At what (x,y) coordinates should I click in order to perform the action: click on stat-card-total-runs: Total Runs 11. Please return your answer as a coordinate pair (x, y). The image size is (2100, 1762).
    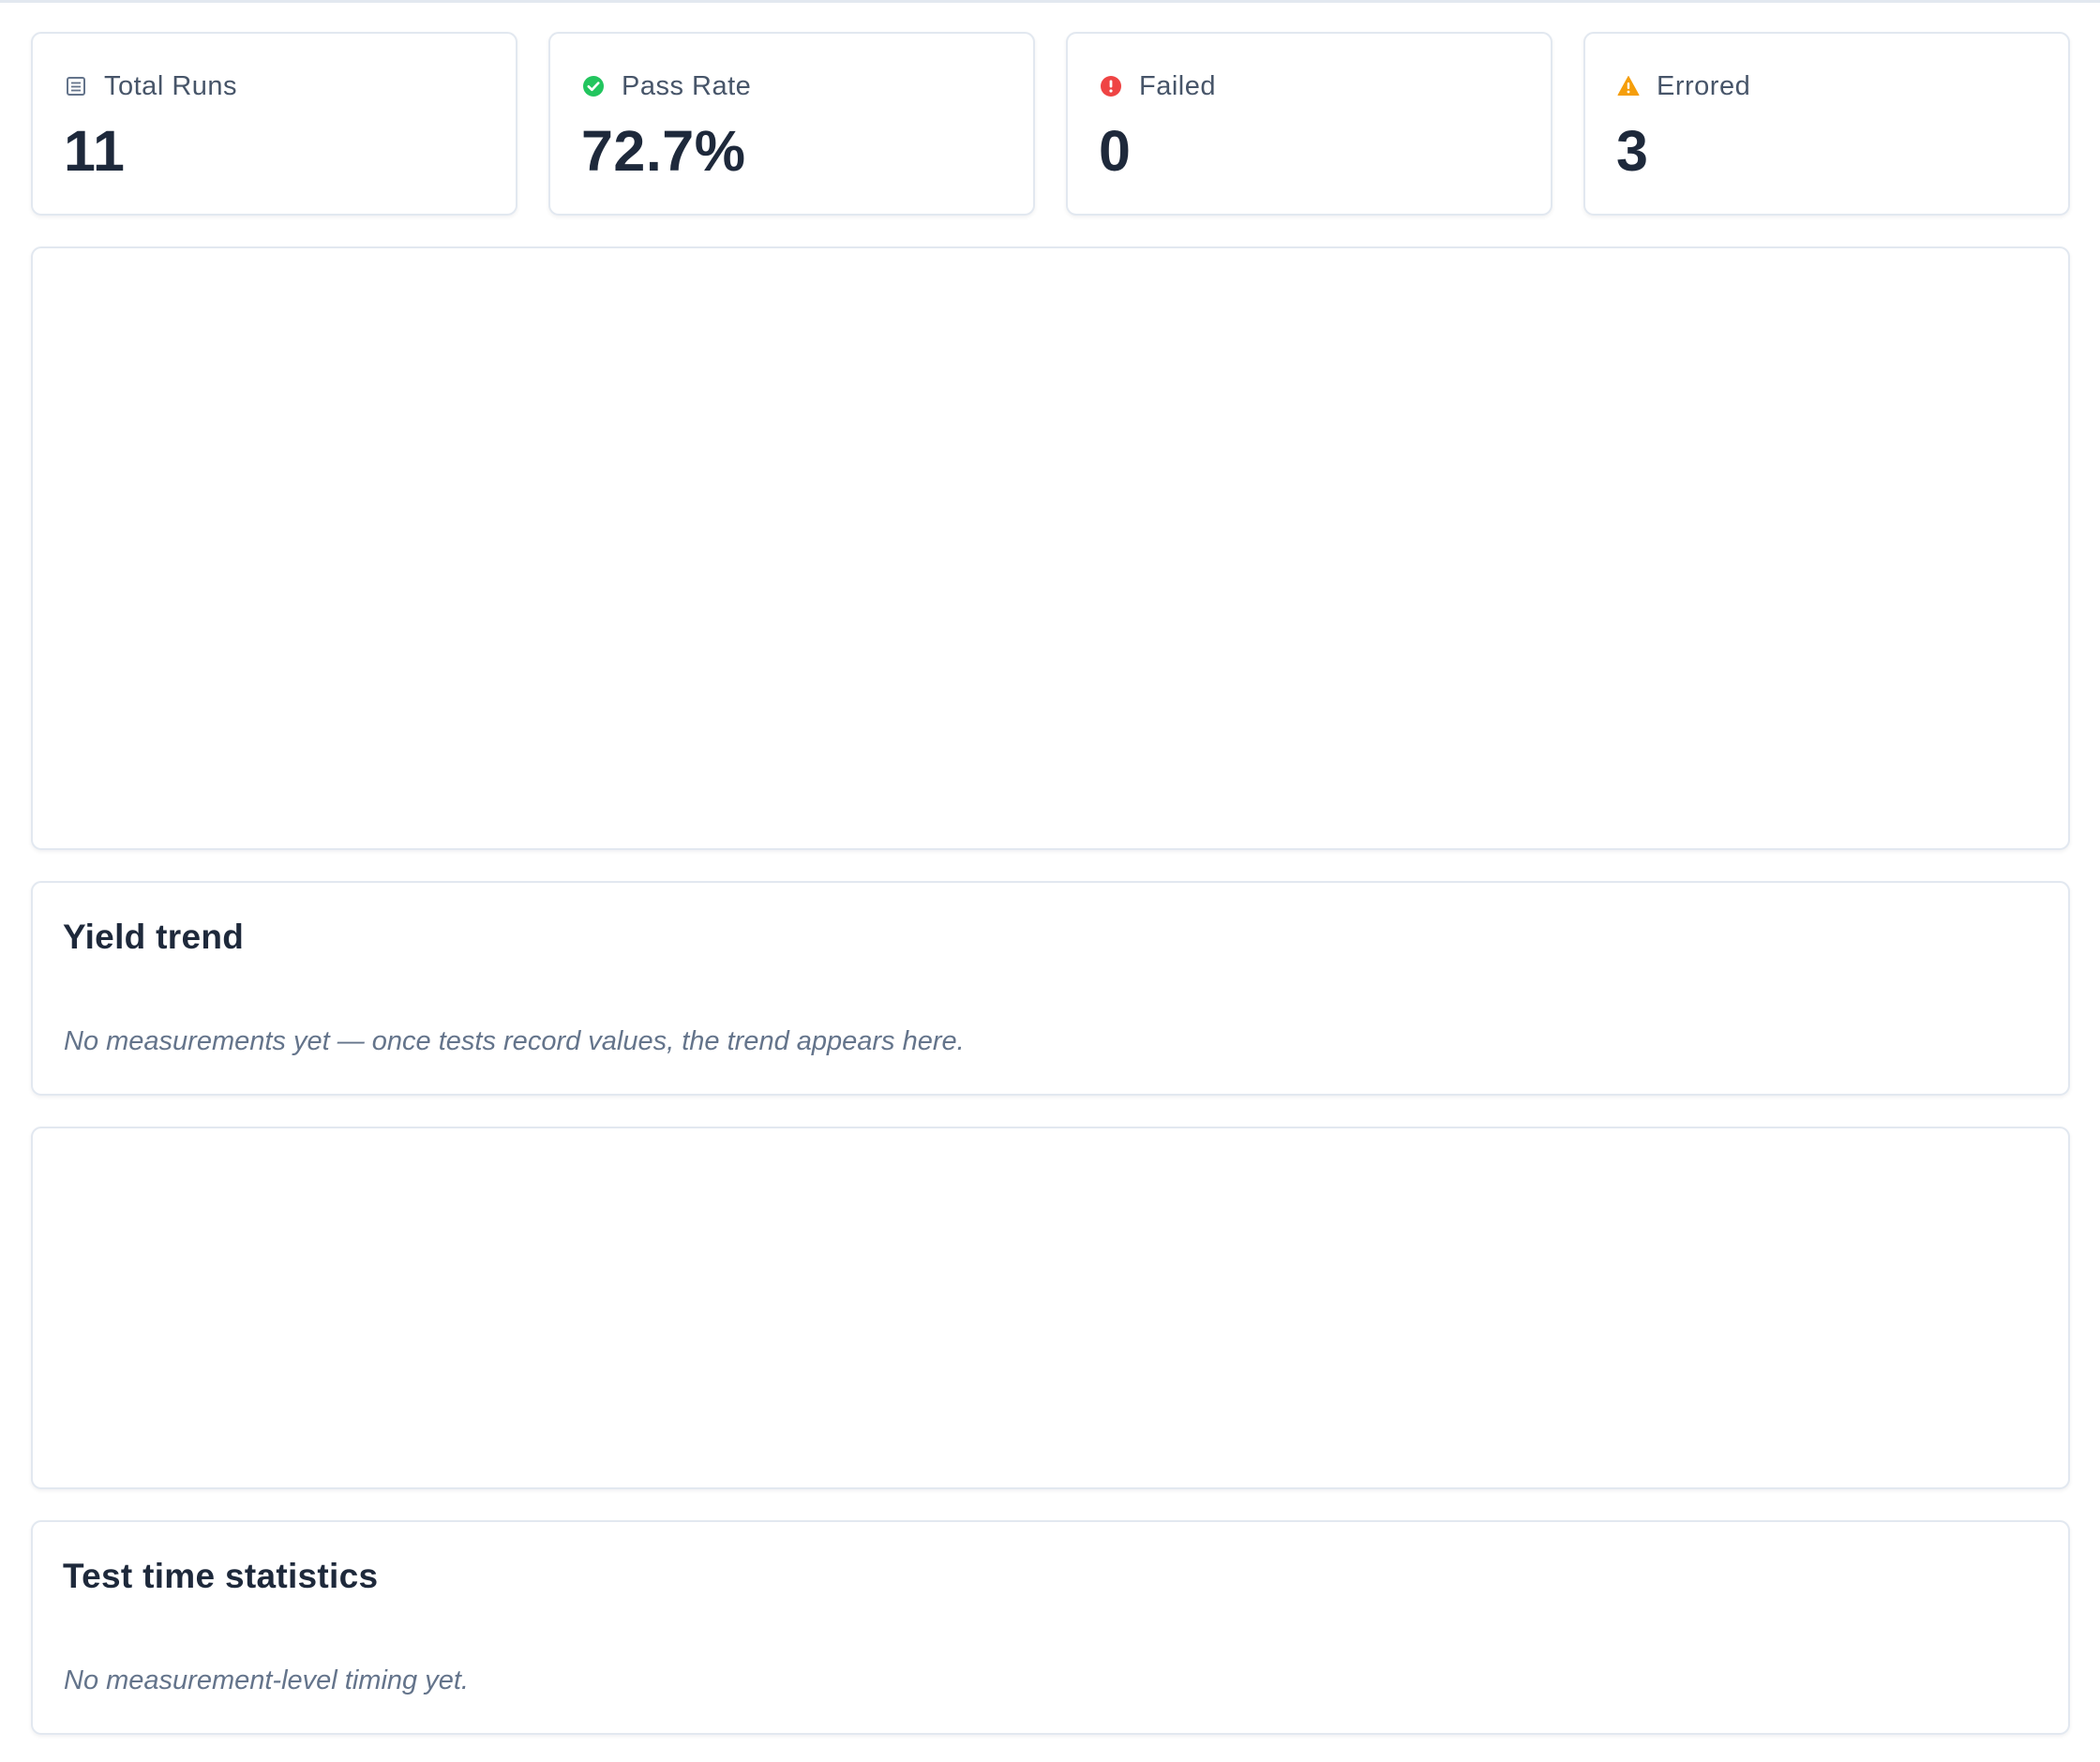
    Looking at the image, I should click on (274, 124).